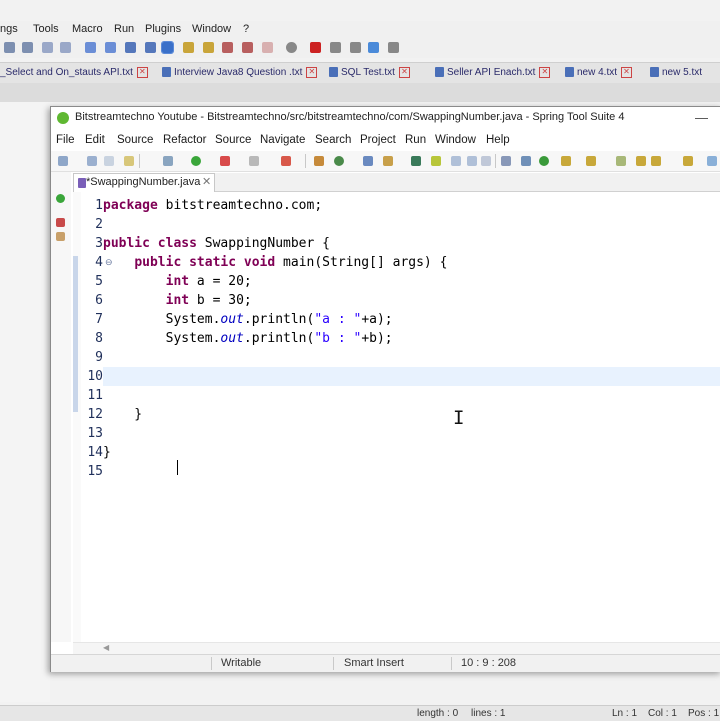  I want to click on wrap-icon, so click(90, 47).